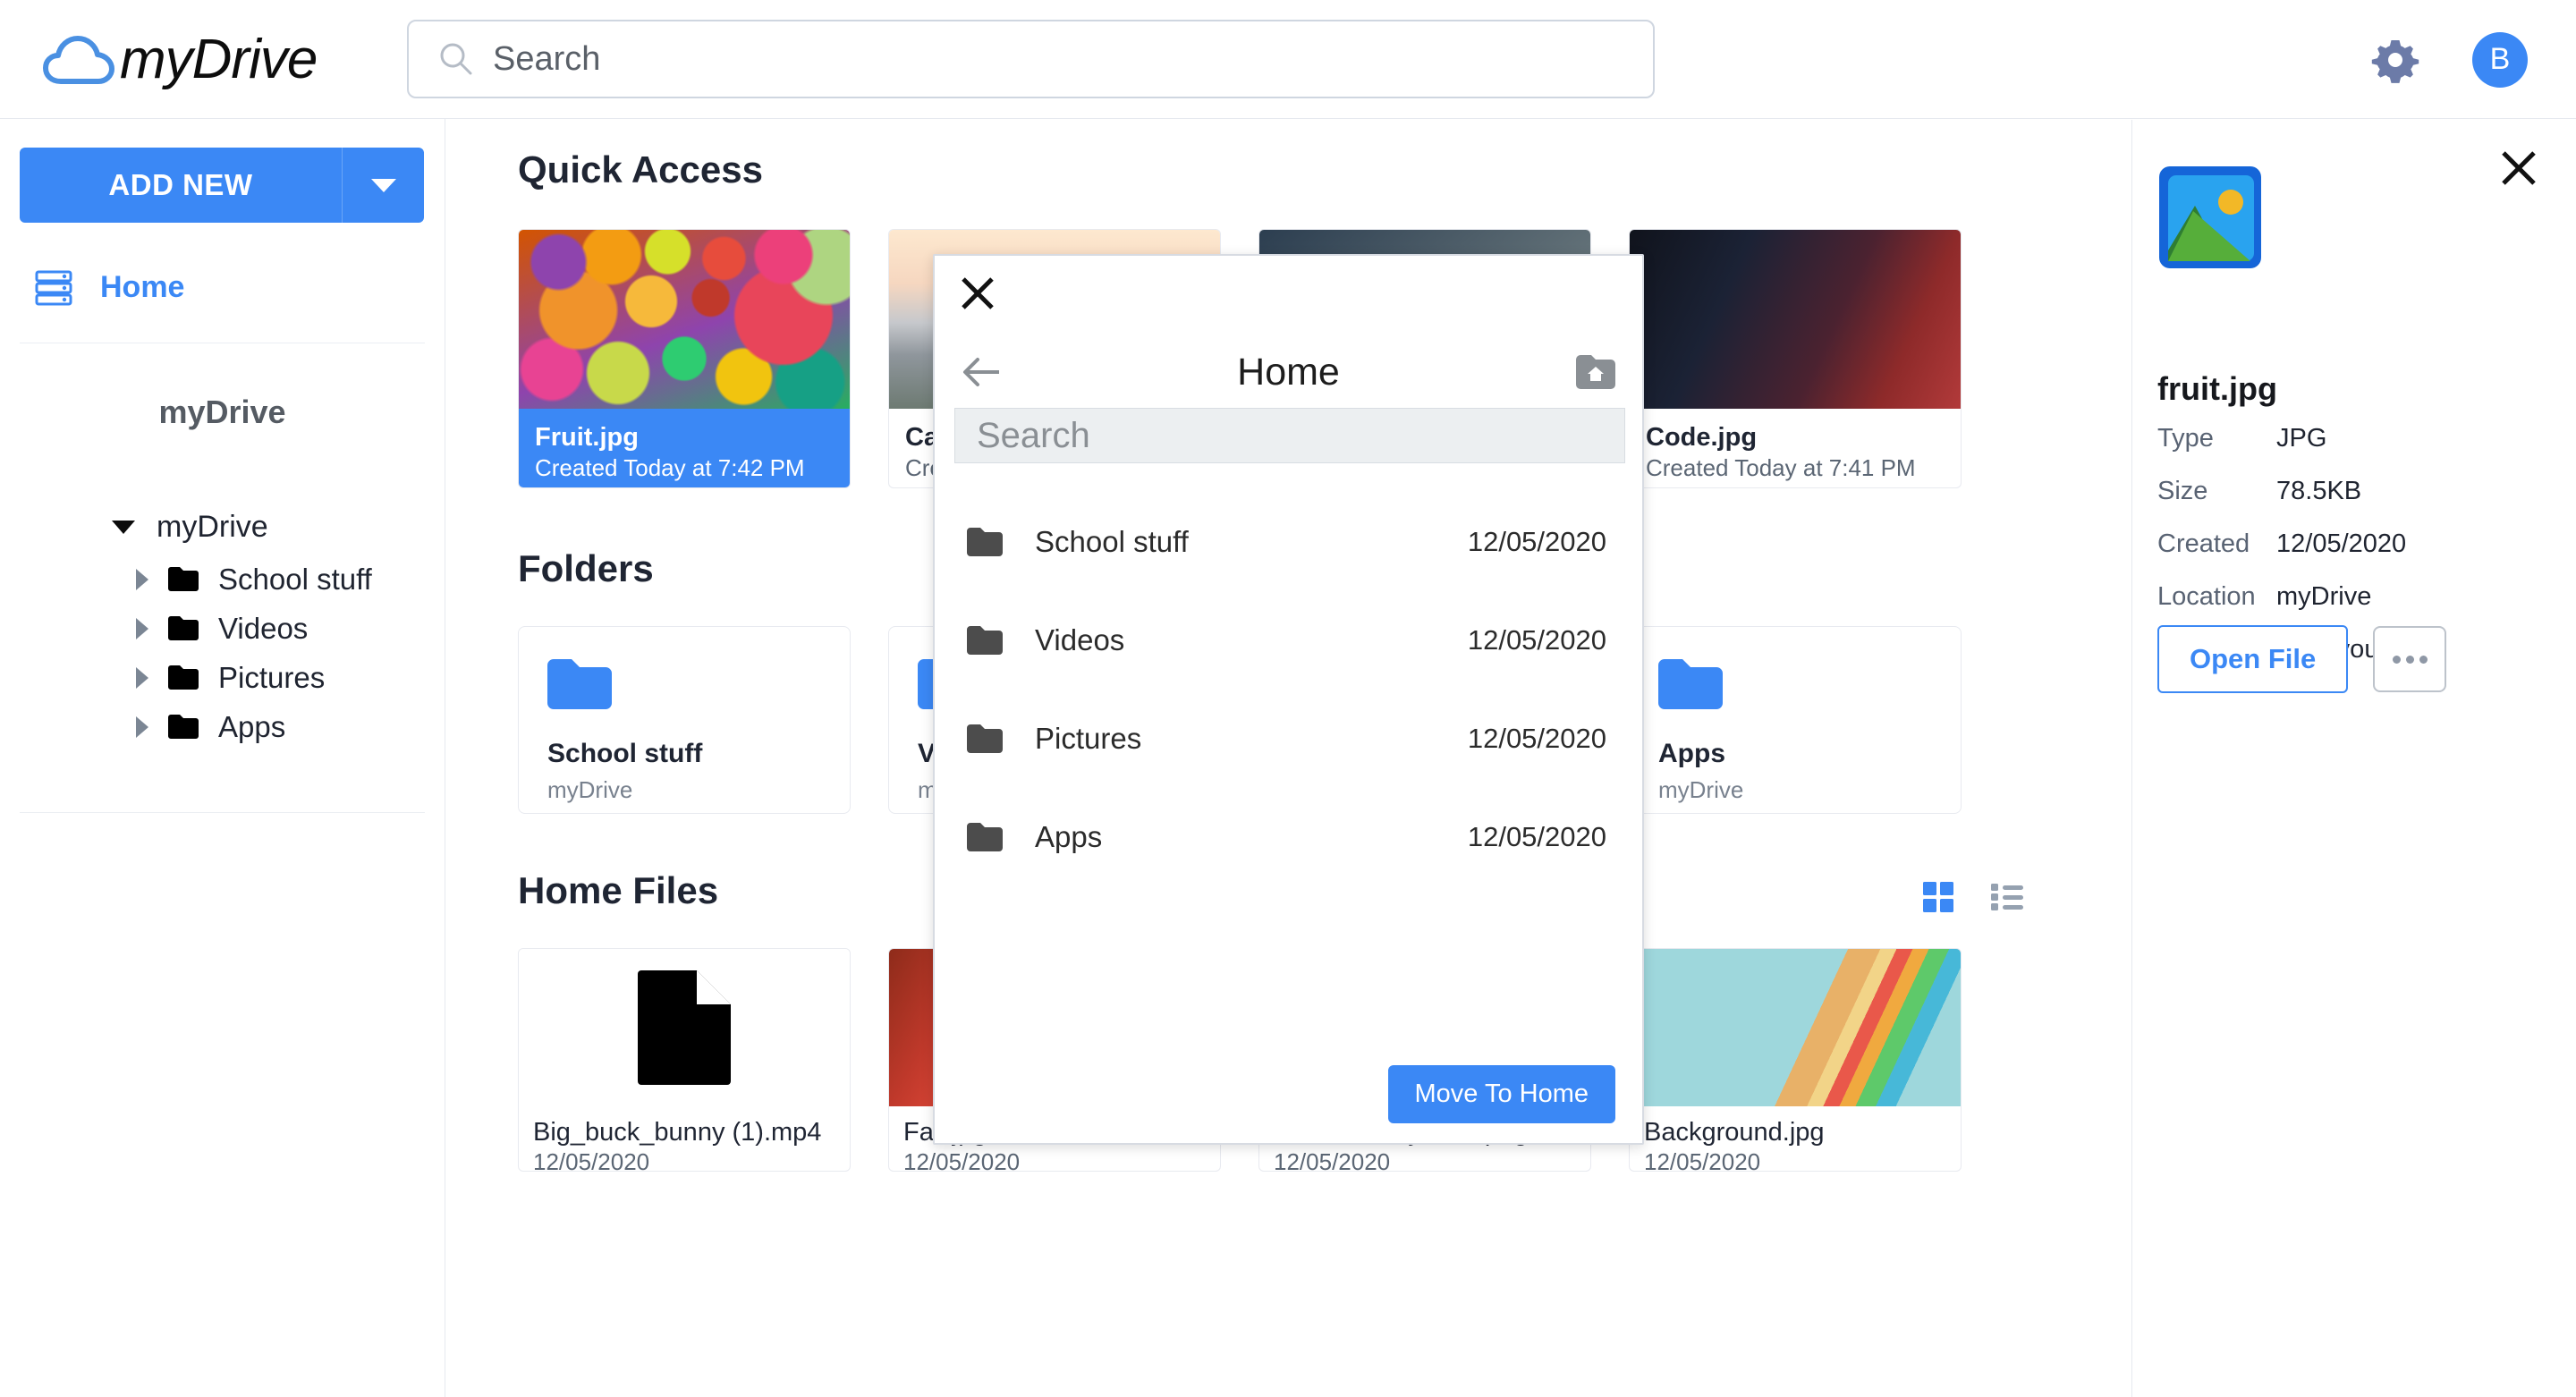 Image resolution: width=2576 pixels, height=1397 pixels. What do you see at coordinates (684, 448) in the screenshot?
I see `caption: Fruit.jpg Created Today at 7:42 PM` at bounding box center [684, 448].